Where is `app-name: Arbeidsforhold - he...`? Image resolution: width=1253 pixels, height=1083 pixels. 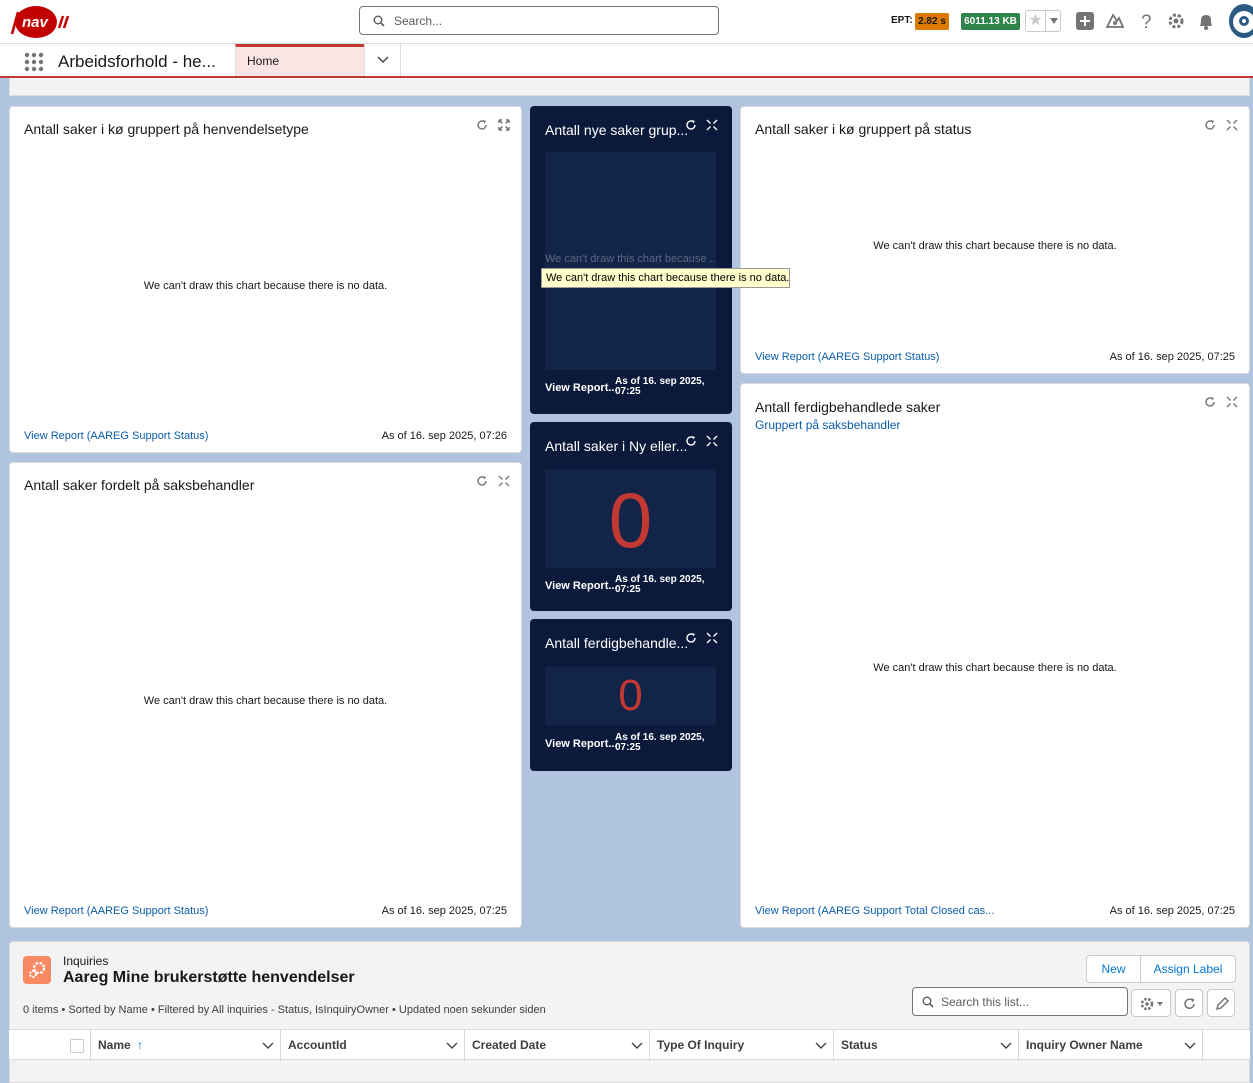
app-name: Arbeidsforhold - he... is located at coordinates (137, 61).